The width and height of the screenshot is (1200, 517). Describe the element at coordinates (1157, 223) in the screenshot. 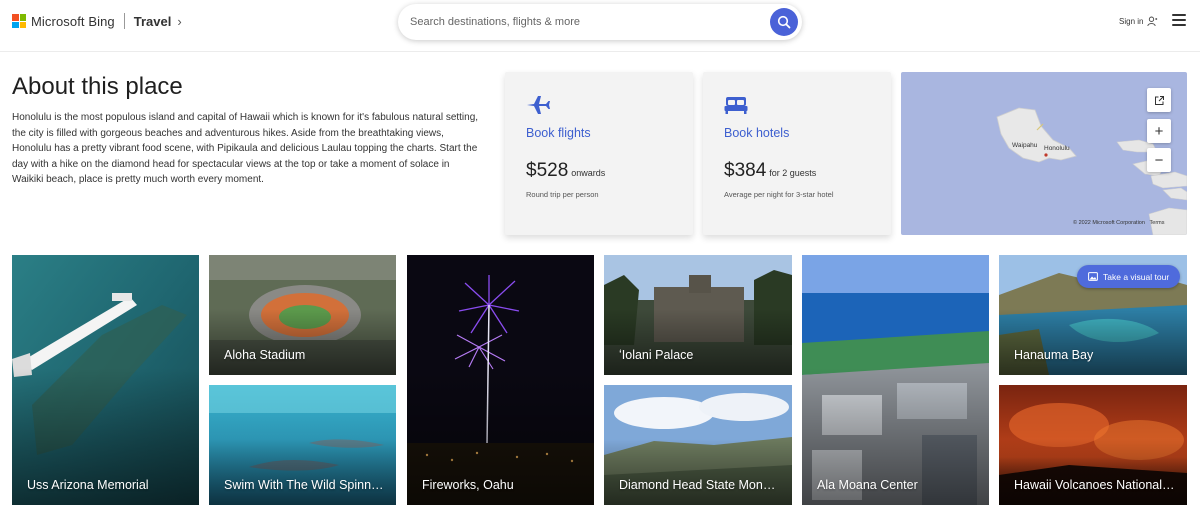

I see `map-terms-link: Terms` at that location.